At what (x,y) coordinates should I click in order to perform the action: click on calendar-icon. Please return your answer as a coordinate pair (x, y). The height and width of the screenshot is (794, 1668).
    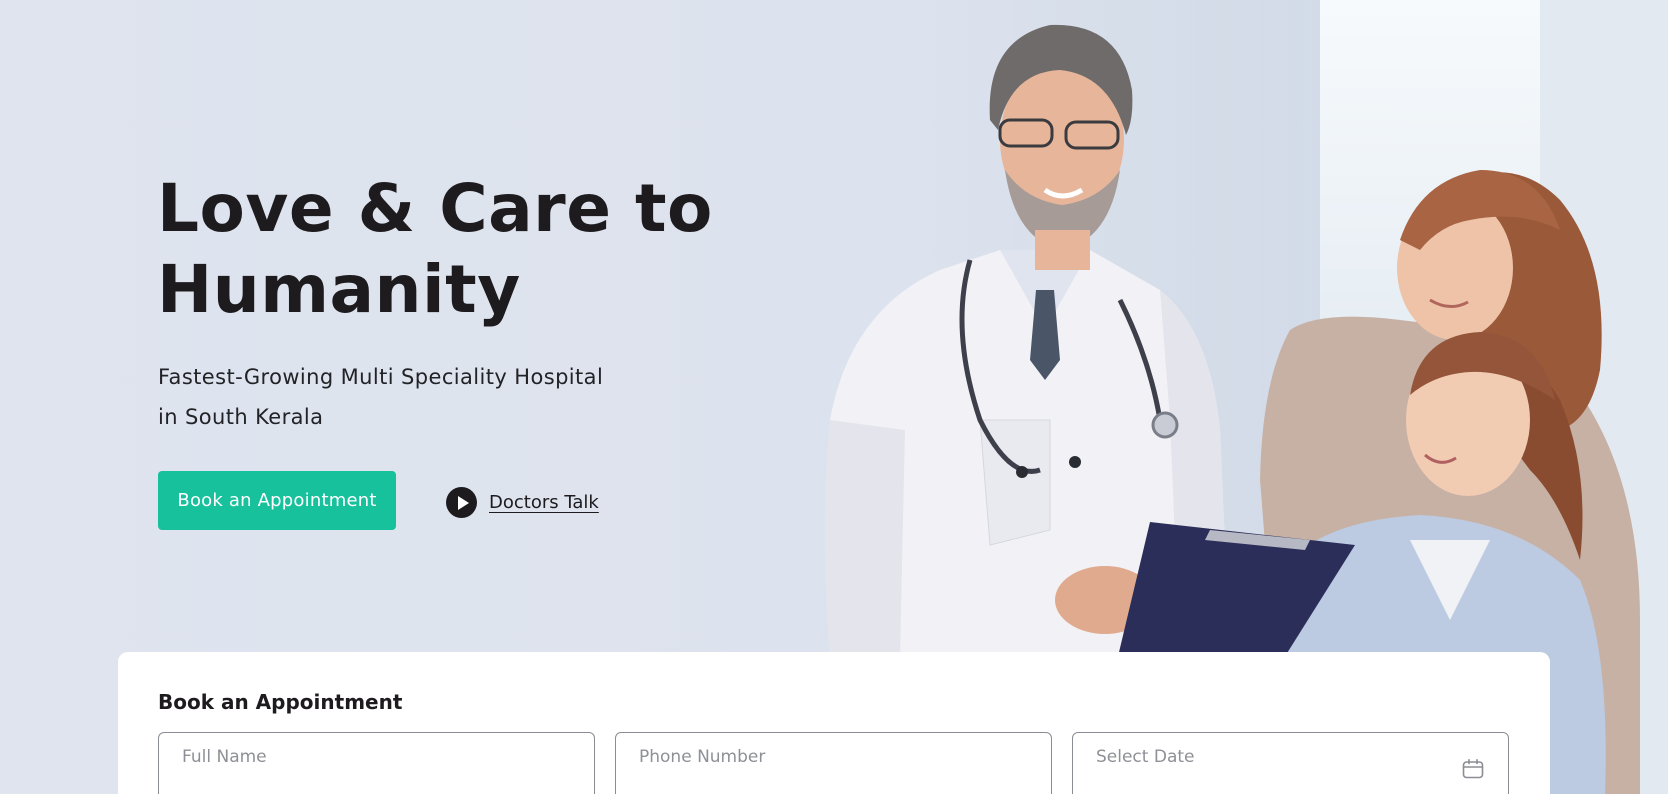
    Looking at the image, I should click on (1473, 769).